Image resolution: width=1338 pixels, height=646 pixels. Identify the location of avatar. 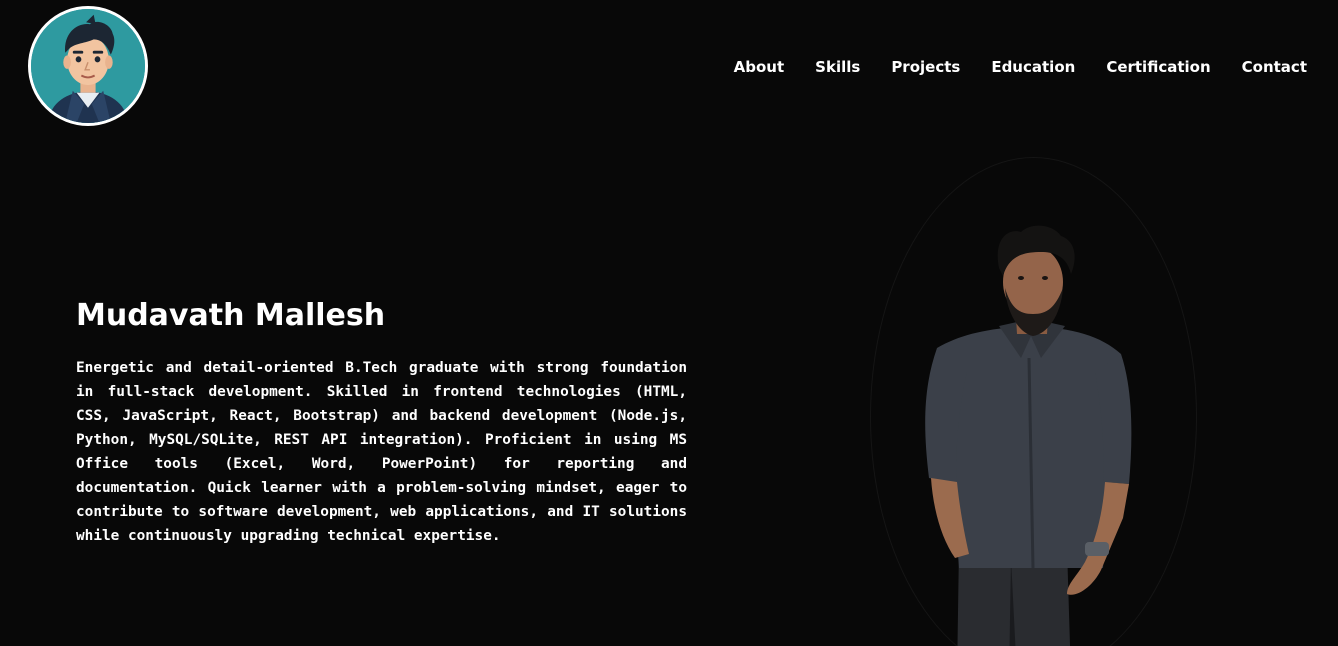
(88, 66).